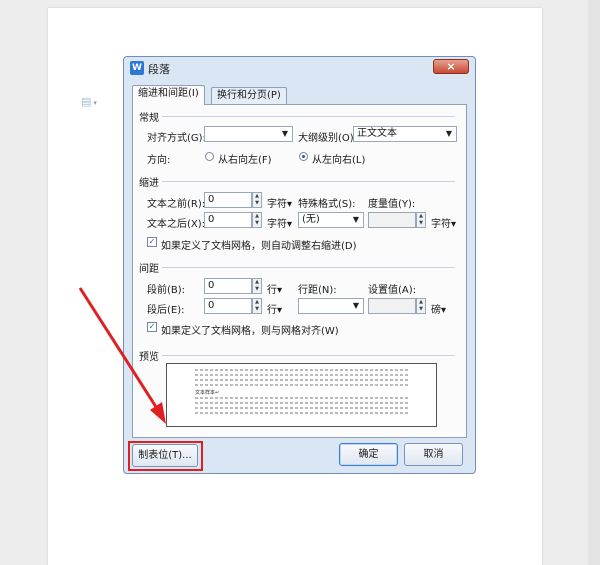 Image resolution: width=600 pixels, height=565 pixels. I want to click on tab-indent-spacing: 缩进和间距(I), so click(168, 95).